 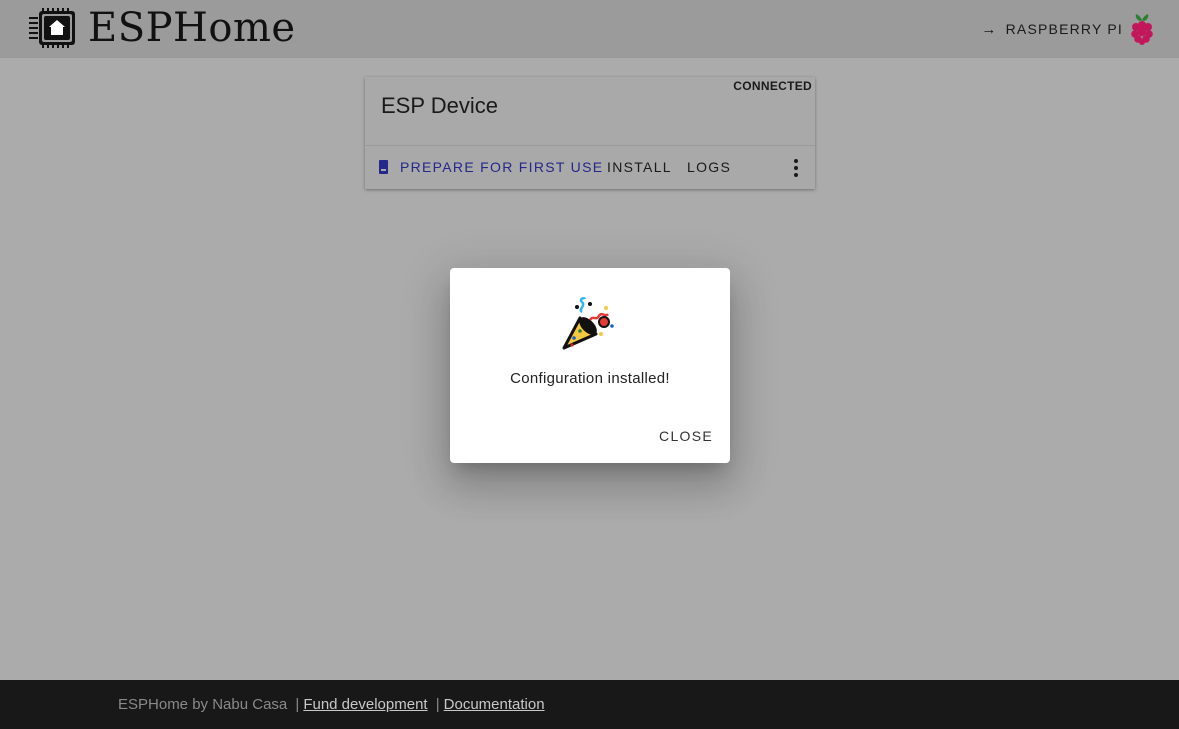 I want to click on prepare-label: PREPARE FOR FIRST USE, so click(x=502, y=167).